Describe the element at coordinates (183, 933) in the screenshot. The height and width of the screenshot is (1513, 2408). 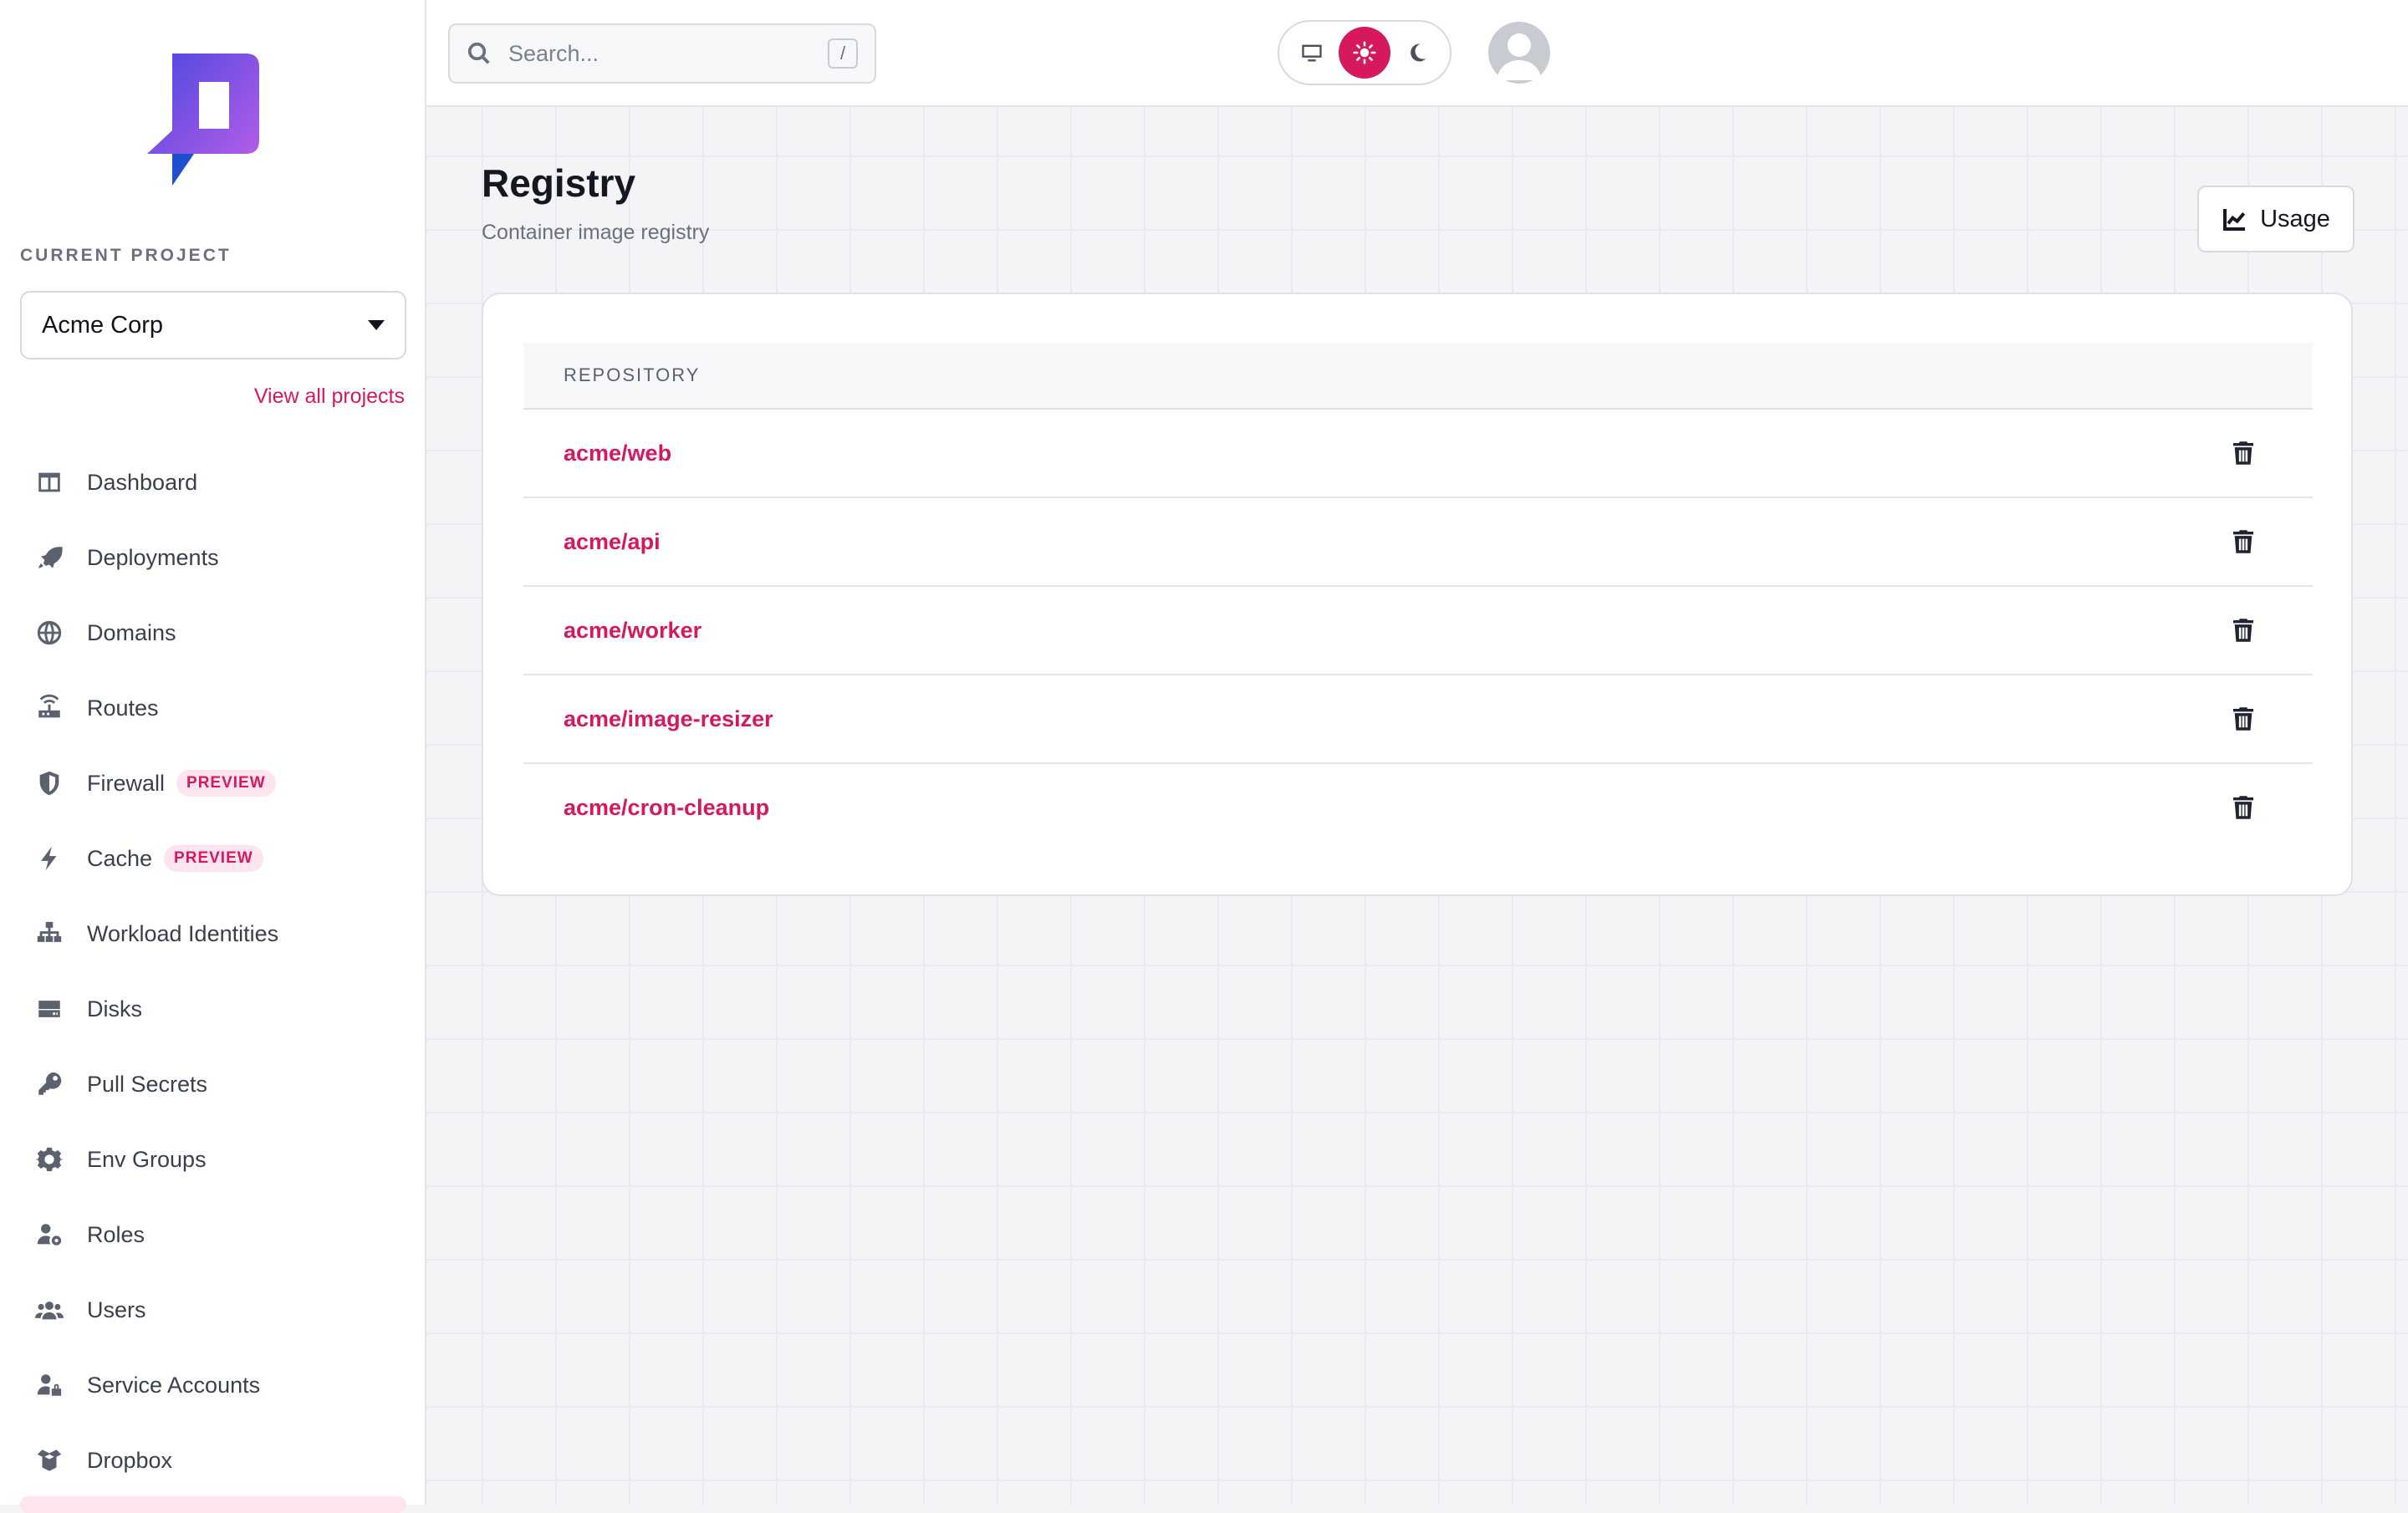
I see `sidebar-item-label: Workload Identities` at that location.